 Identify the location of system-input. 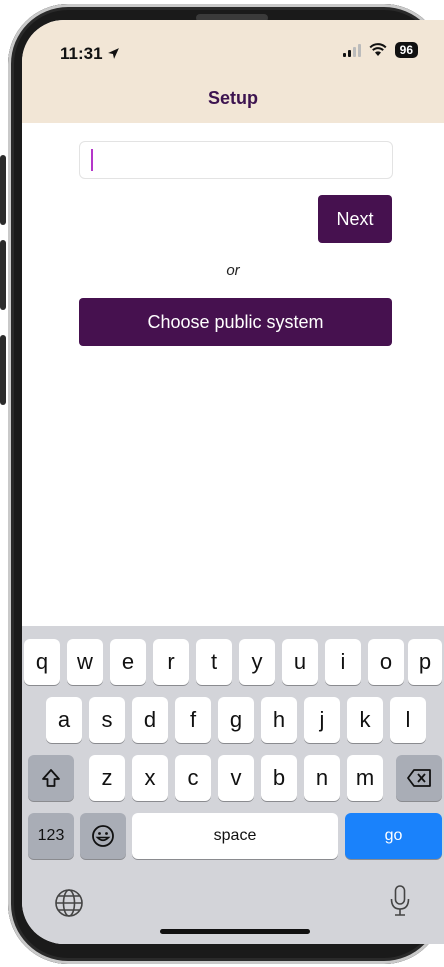
(236, 160).